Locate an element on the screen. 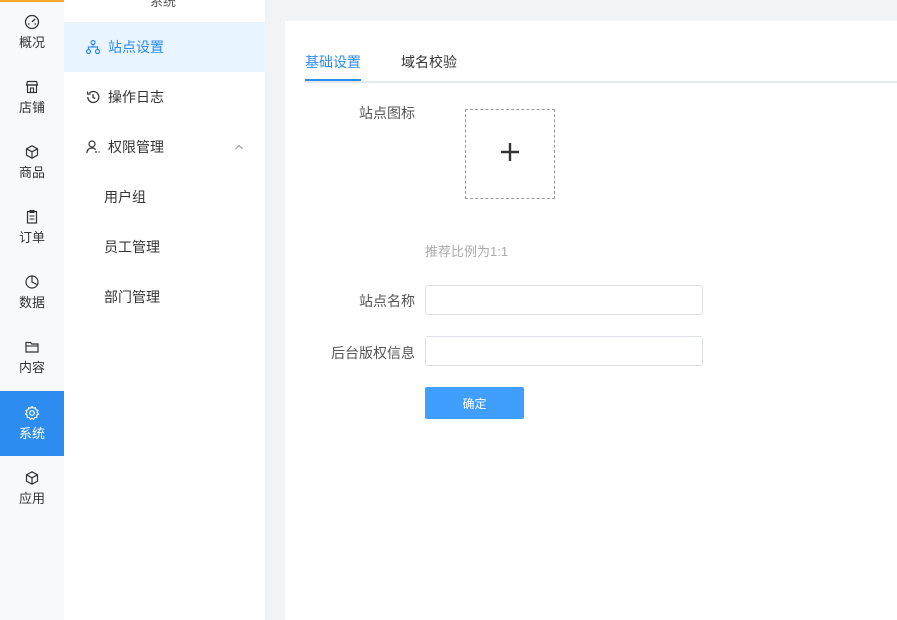 The width and height of the screenshot is (897, 620). plus-icon is located at coordinates (510, 154).